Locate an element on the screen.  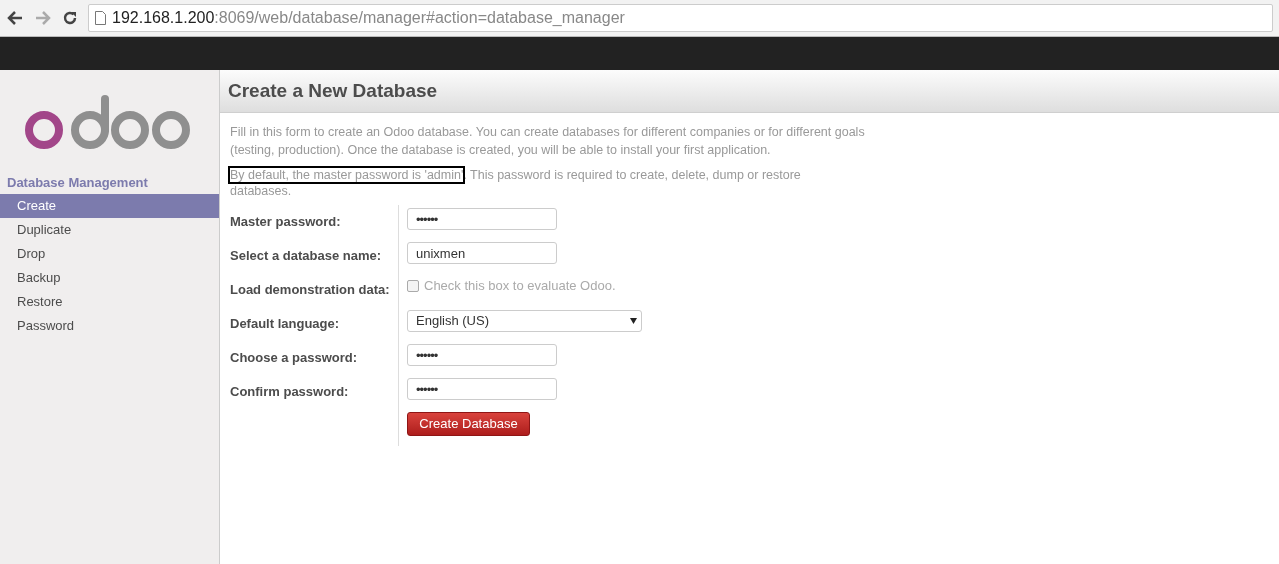
sidebar-item: Password is located at coordinates (109, 326).